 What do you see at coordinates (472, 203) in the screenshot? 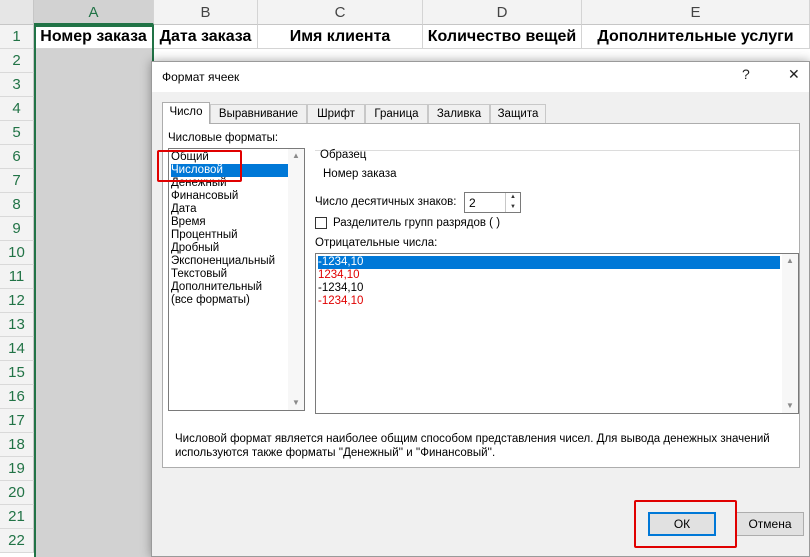
I see `decimals-value: 2` at bounding box center [472, 203].